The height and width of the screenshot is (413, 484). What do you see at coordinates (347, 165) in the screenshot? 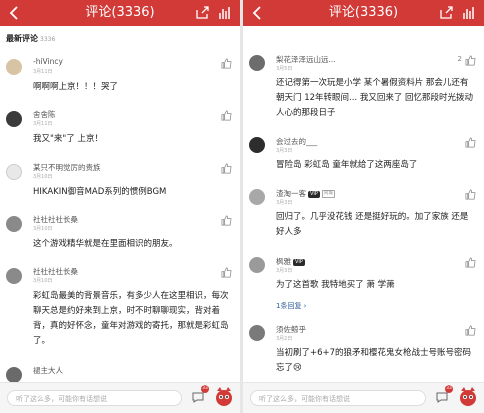
I see `comment-text: 冒险岛 彩虹岛 童年就给了这两座岛了` at bounding box center [347, 165].